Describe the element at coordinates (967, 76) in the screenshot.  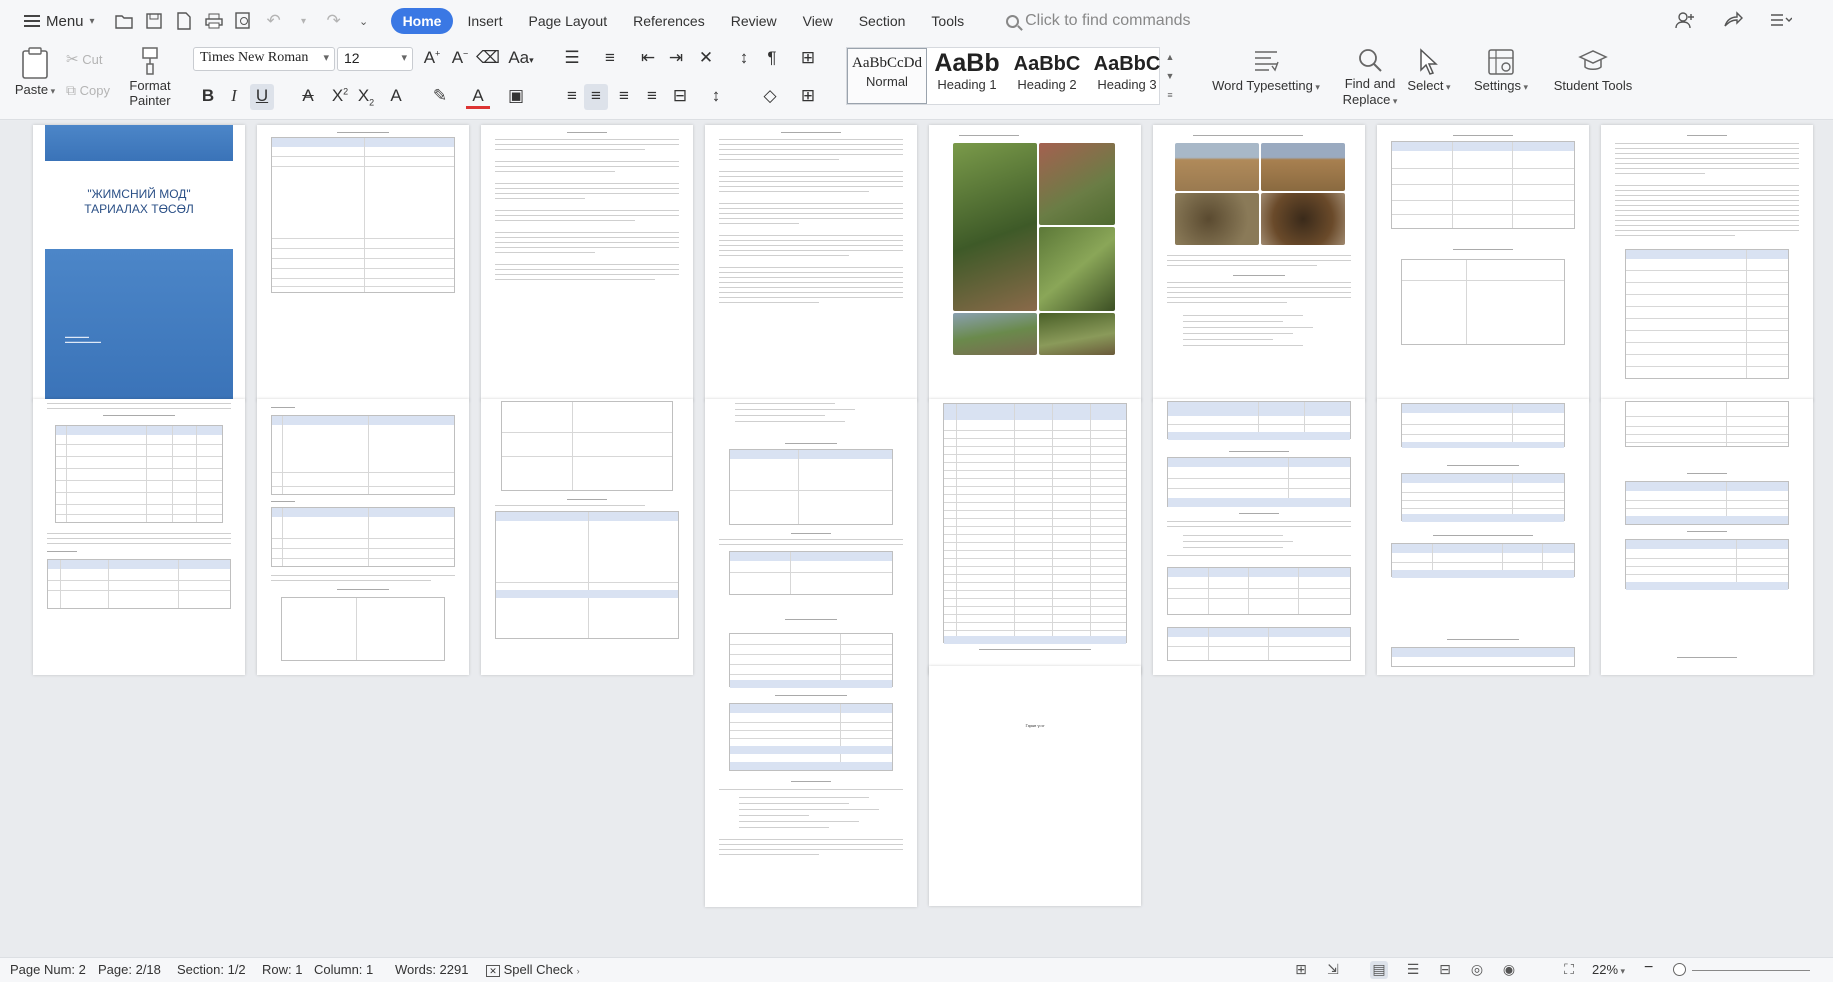
I see `style-heading-1: AaBb Heading 1` at that location.